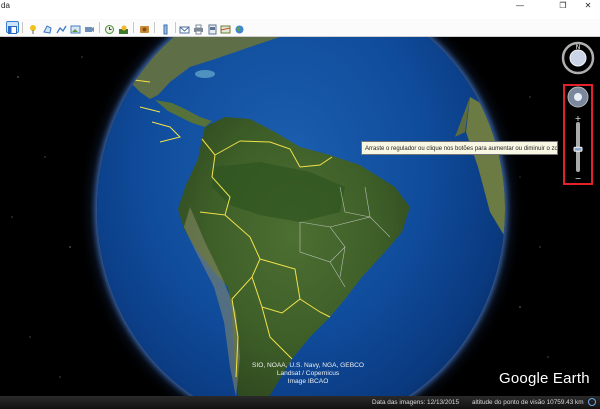 This screenshot has height=409, width=600. I want to click on credit-line: SIO, NOAA, U.S. Navy, NGA, GEBCO, so click(308, 365).